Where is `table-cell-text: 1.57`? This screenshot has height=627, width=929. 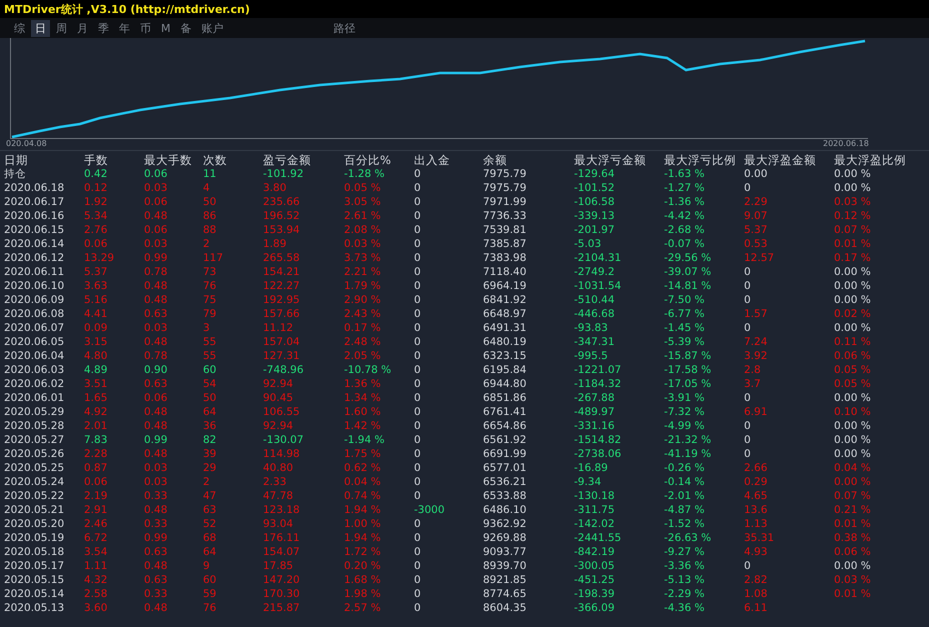 table-cell-text: 1.57 is located at coordinates (756, 314).